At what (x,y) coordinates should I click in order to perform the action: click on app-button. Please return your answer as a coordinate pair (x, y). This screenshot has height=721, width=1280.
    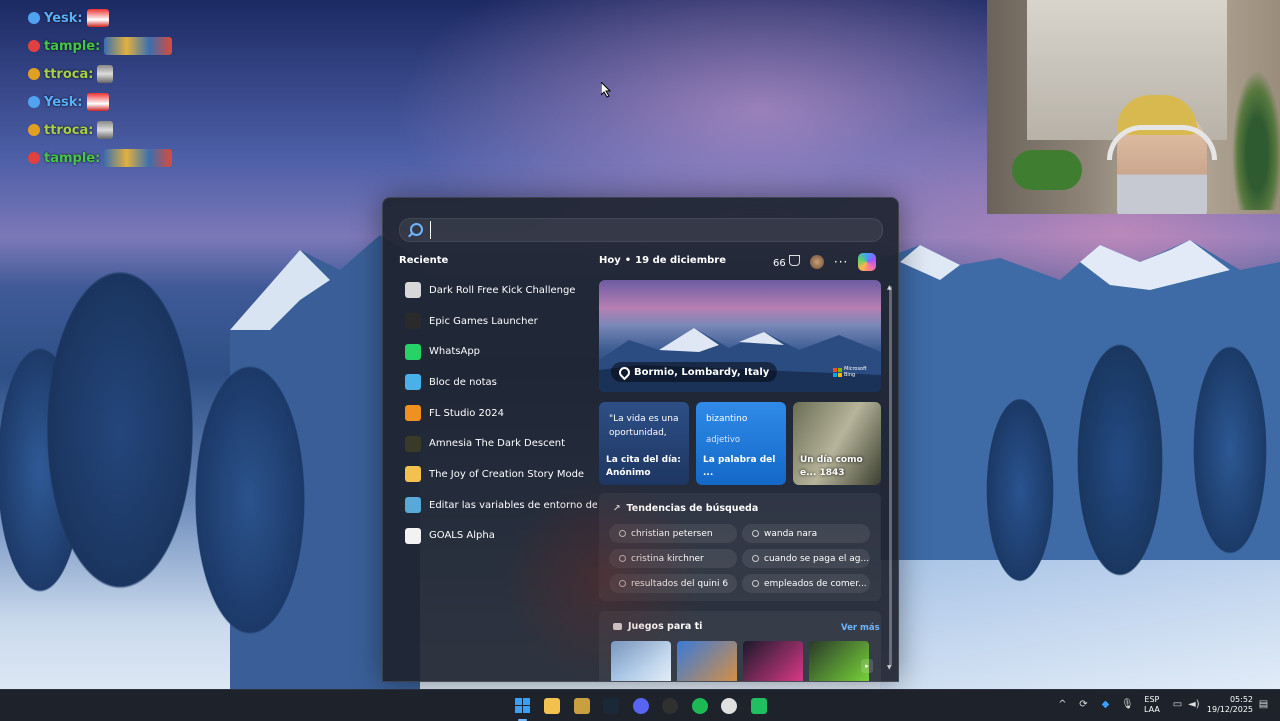
    Looking at the image, I should click on (581, 705).